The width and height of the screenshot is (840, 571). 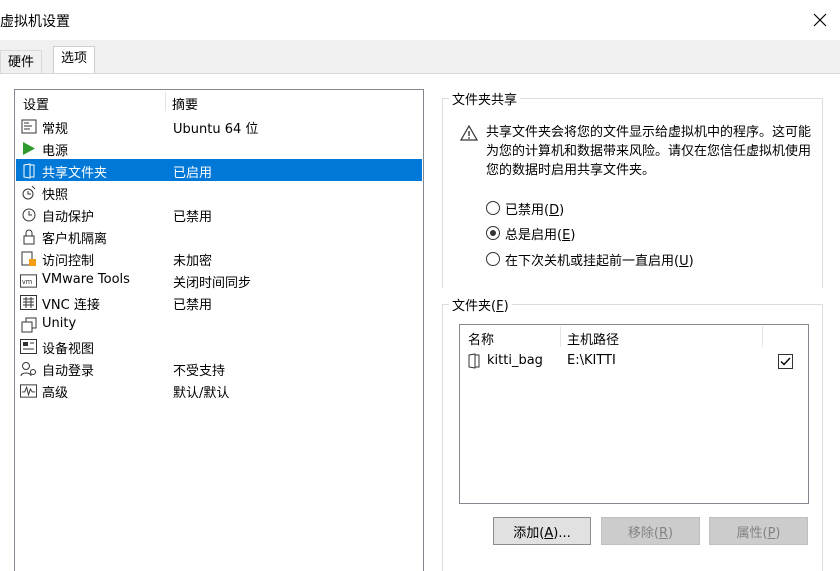 I want to click on settings-row-label: VNC 连接, so click(x=71, y=305).